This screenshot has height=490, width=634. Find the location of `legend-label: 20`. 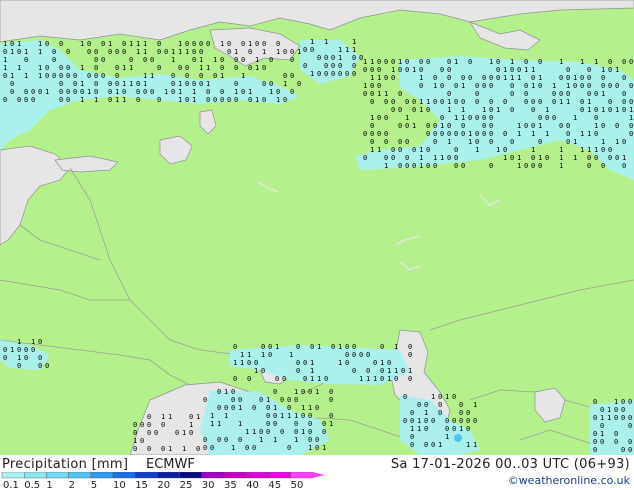

legend-label: 20 is located at coordinates (163, 485).